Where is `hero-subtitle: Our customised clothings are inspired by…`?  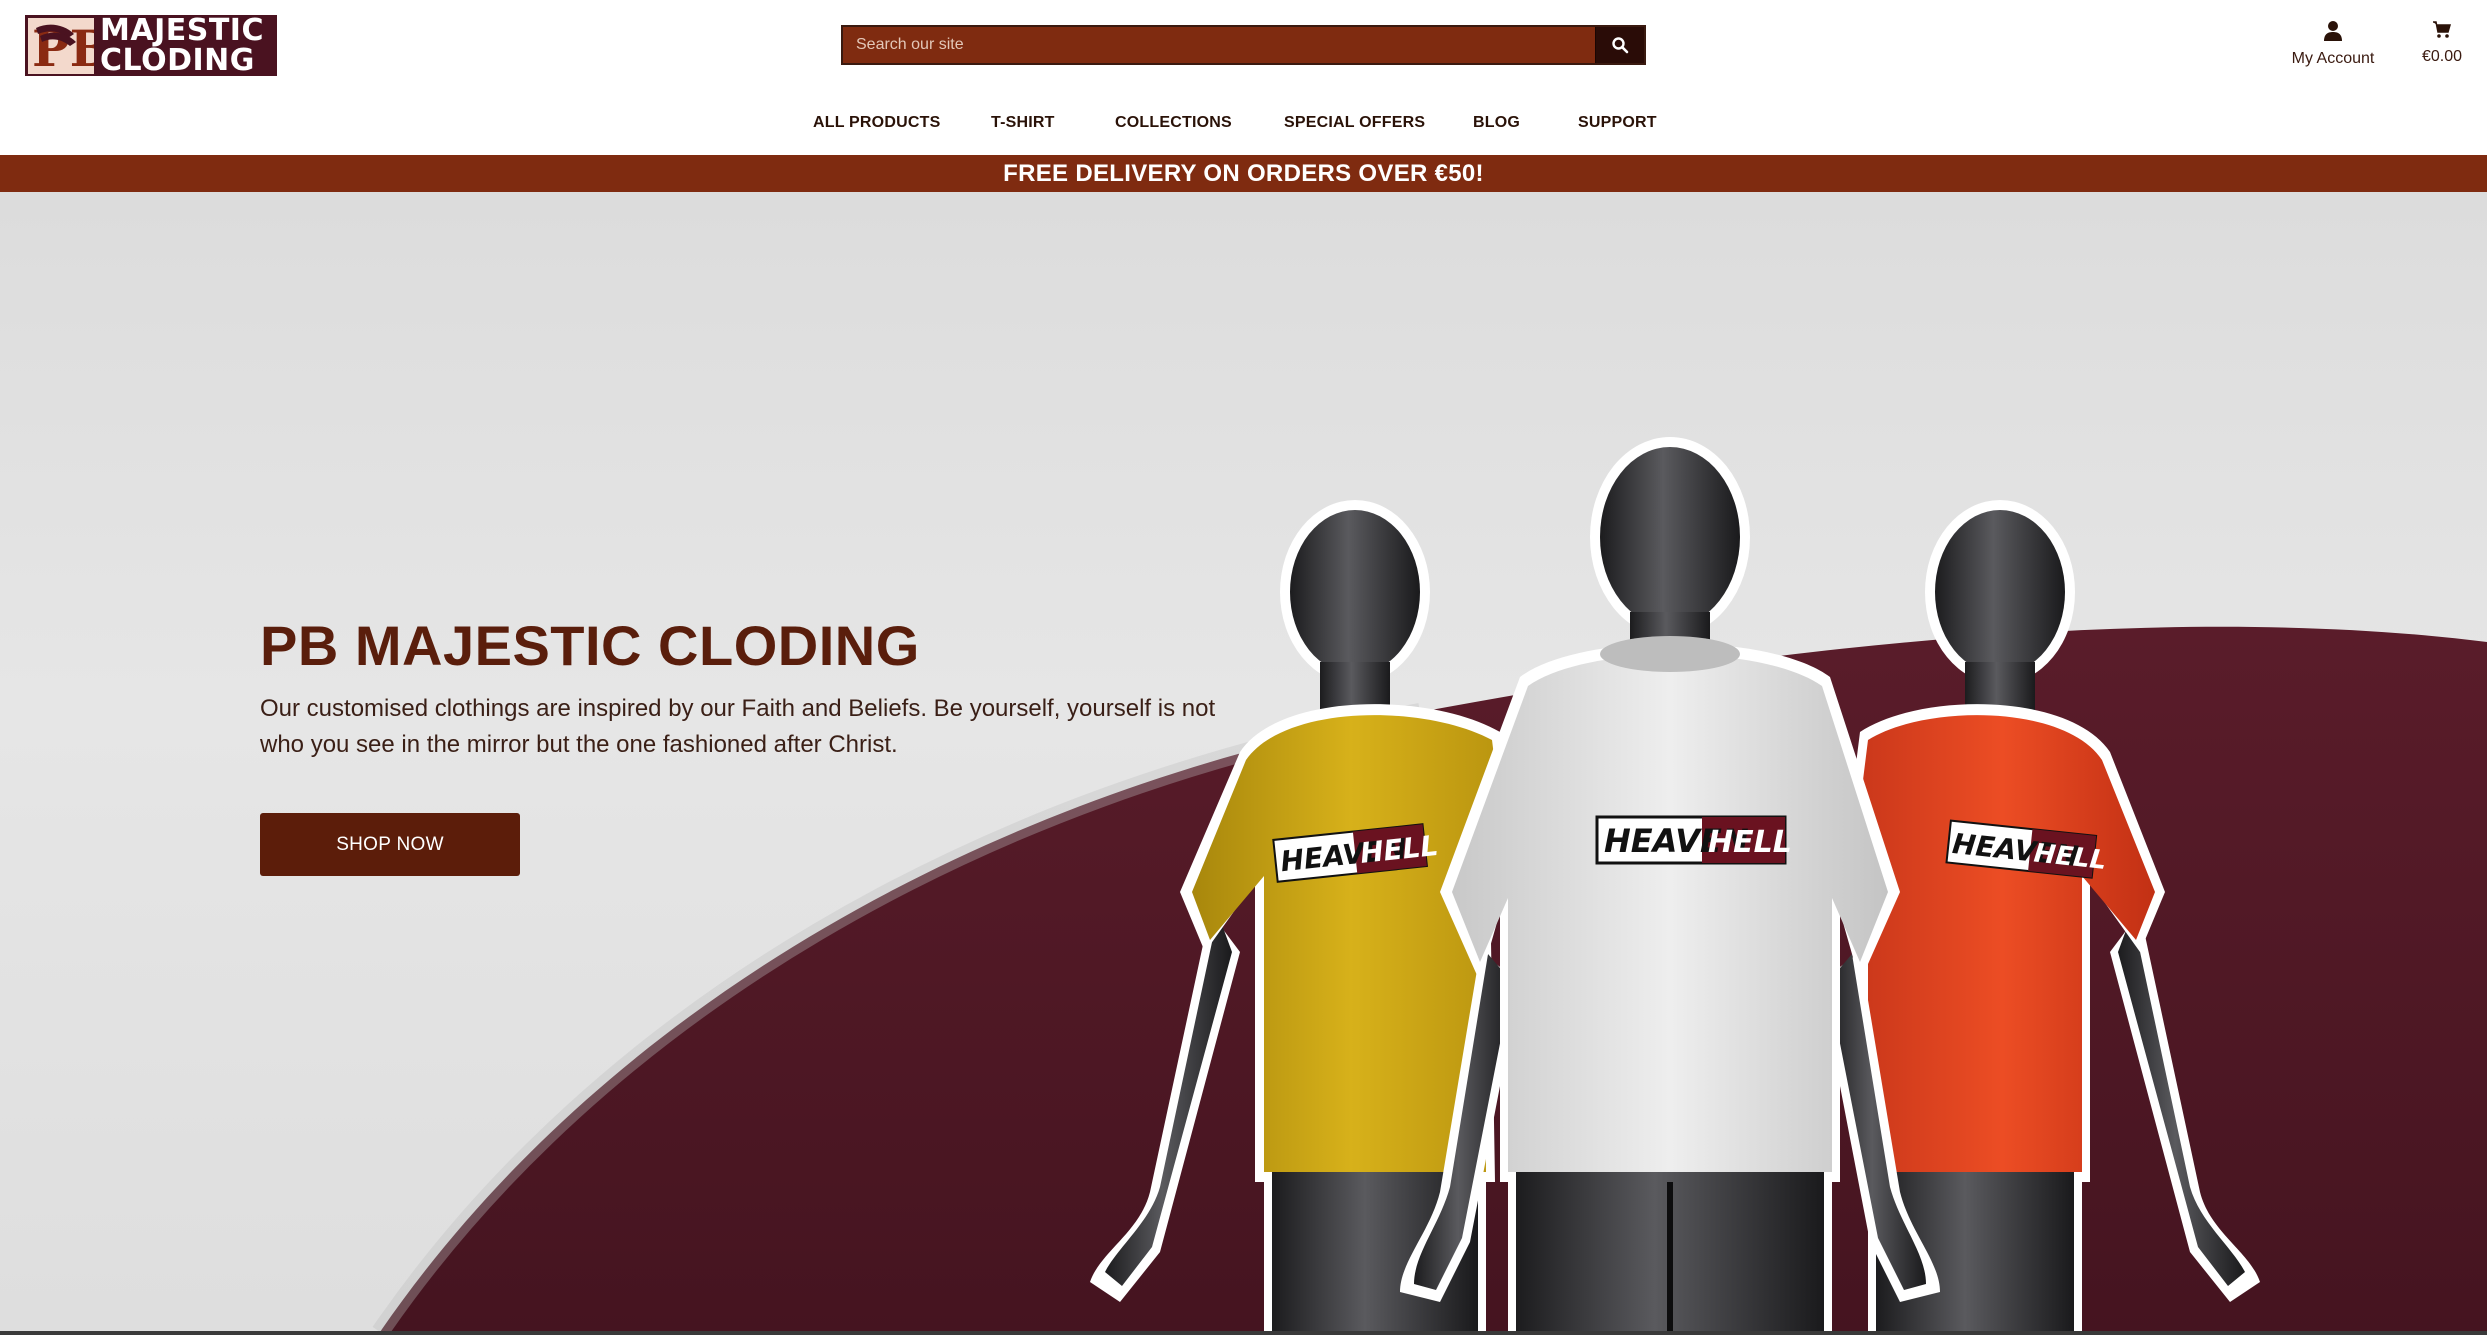
hero-subtitle: Our customised clothings are inspired by… is located at coordinates (738, 726).